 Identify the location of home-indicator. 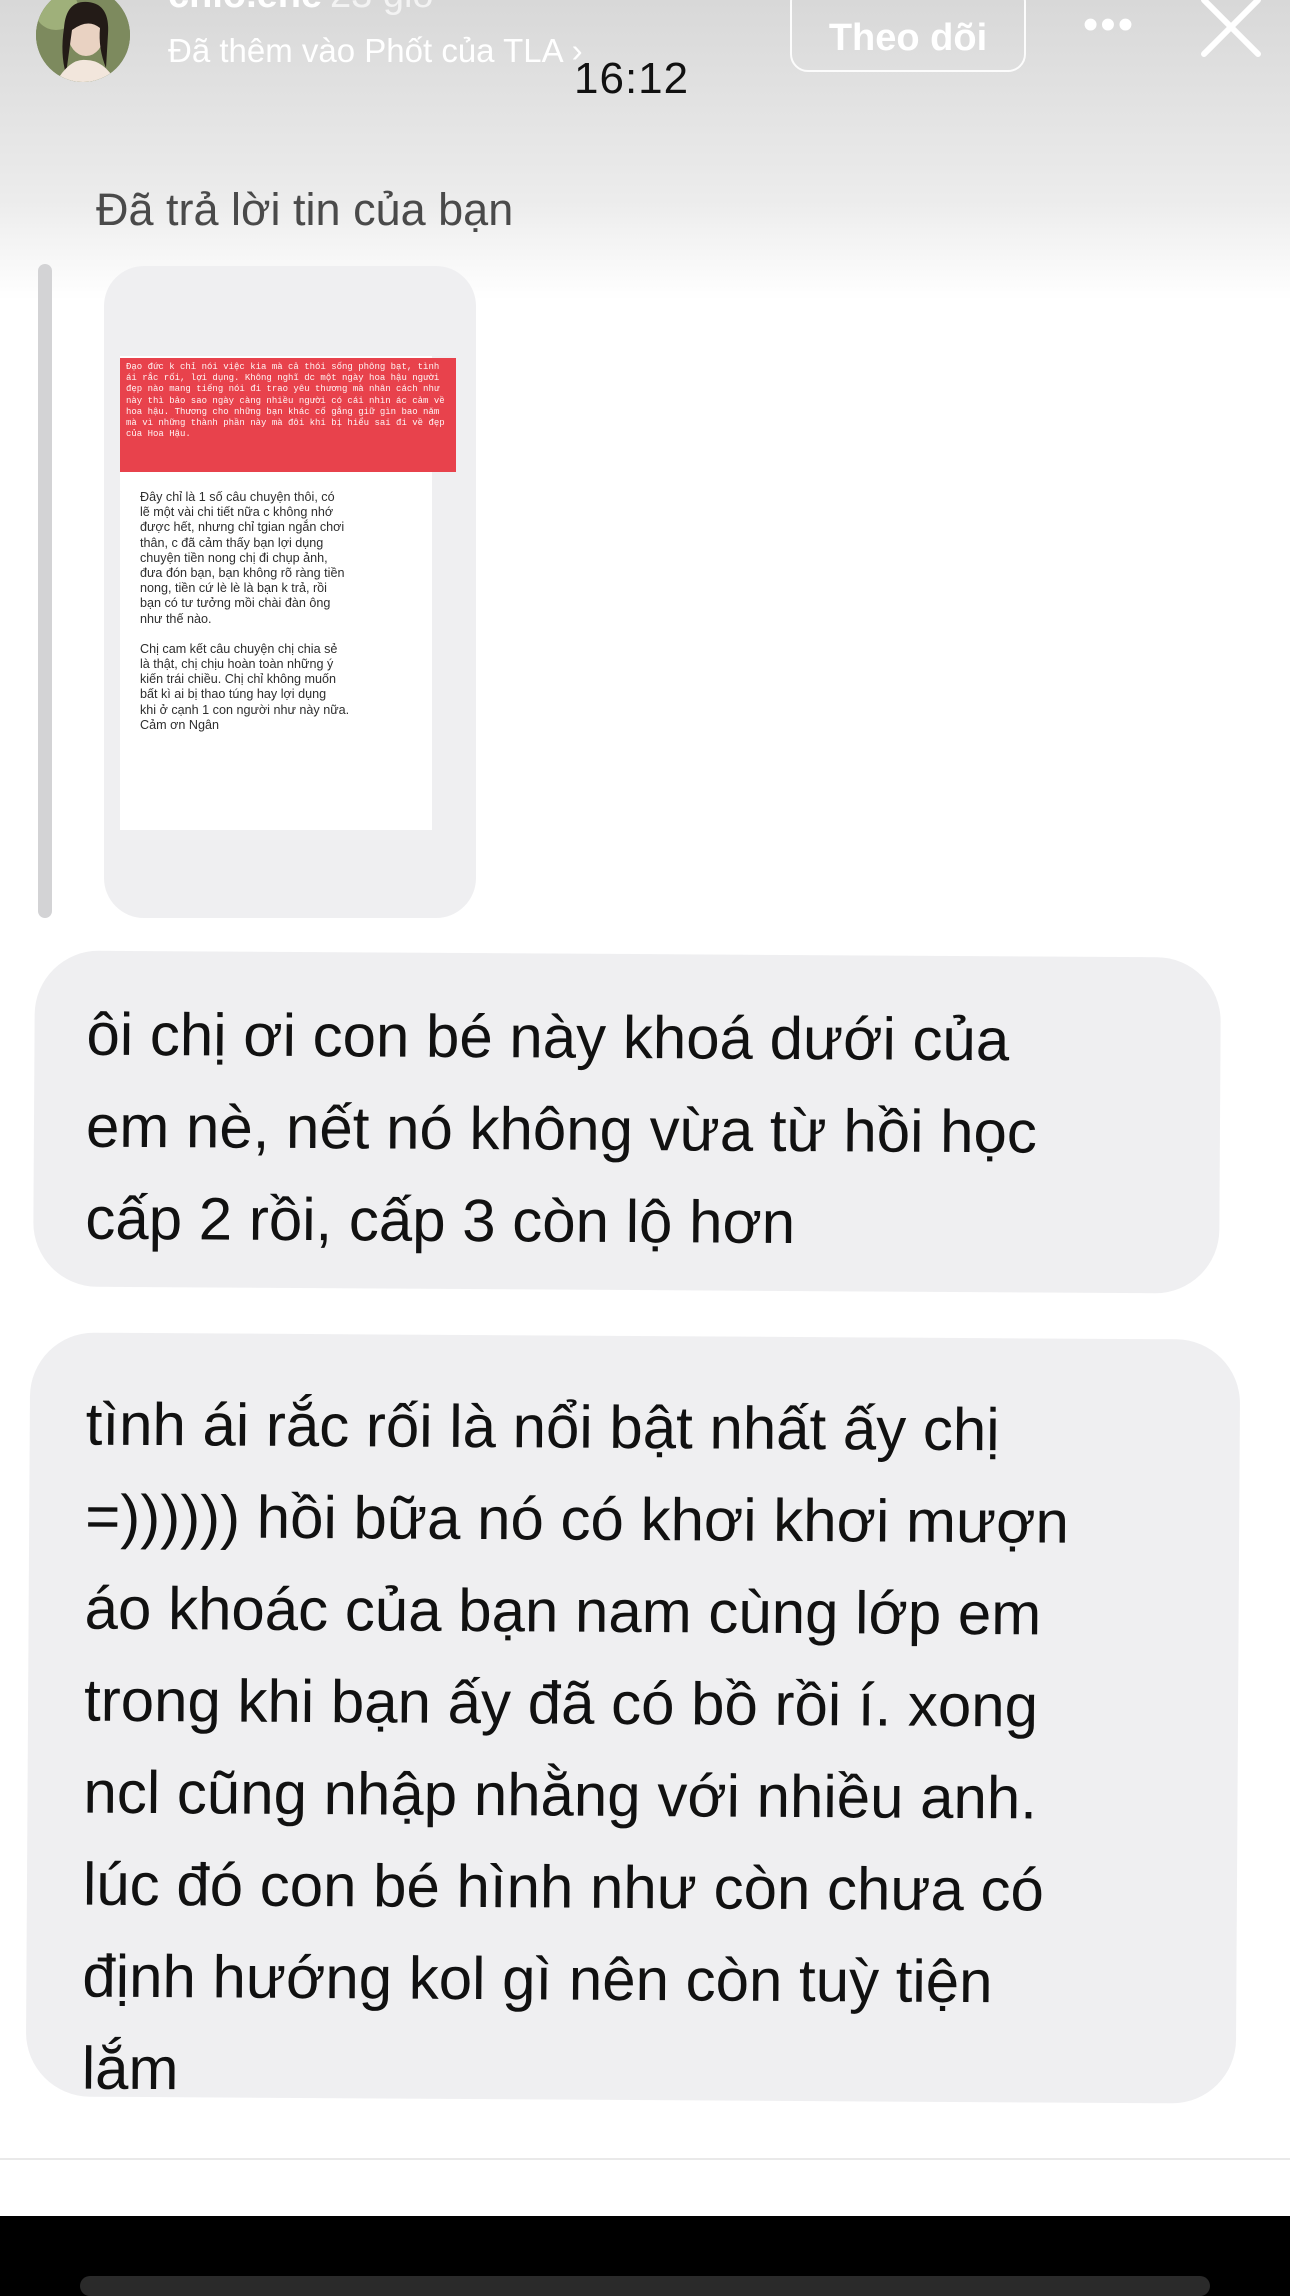
(645, 2286).